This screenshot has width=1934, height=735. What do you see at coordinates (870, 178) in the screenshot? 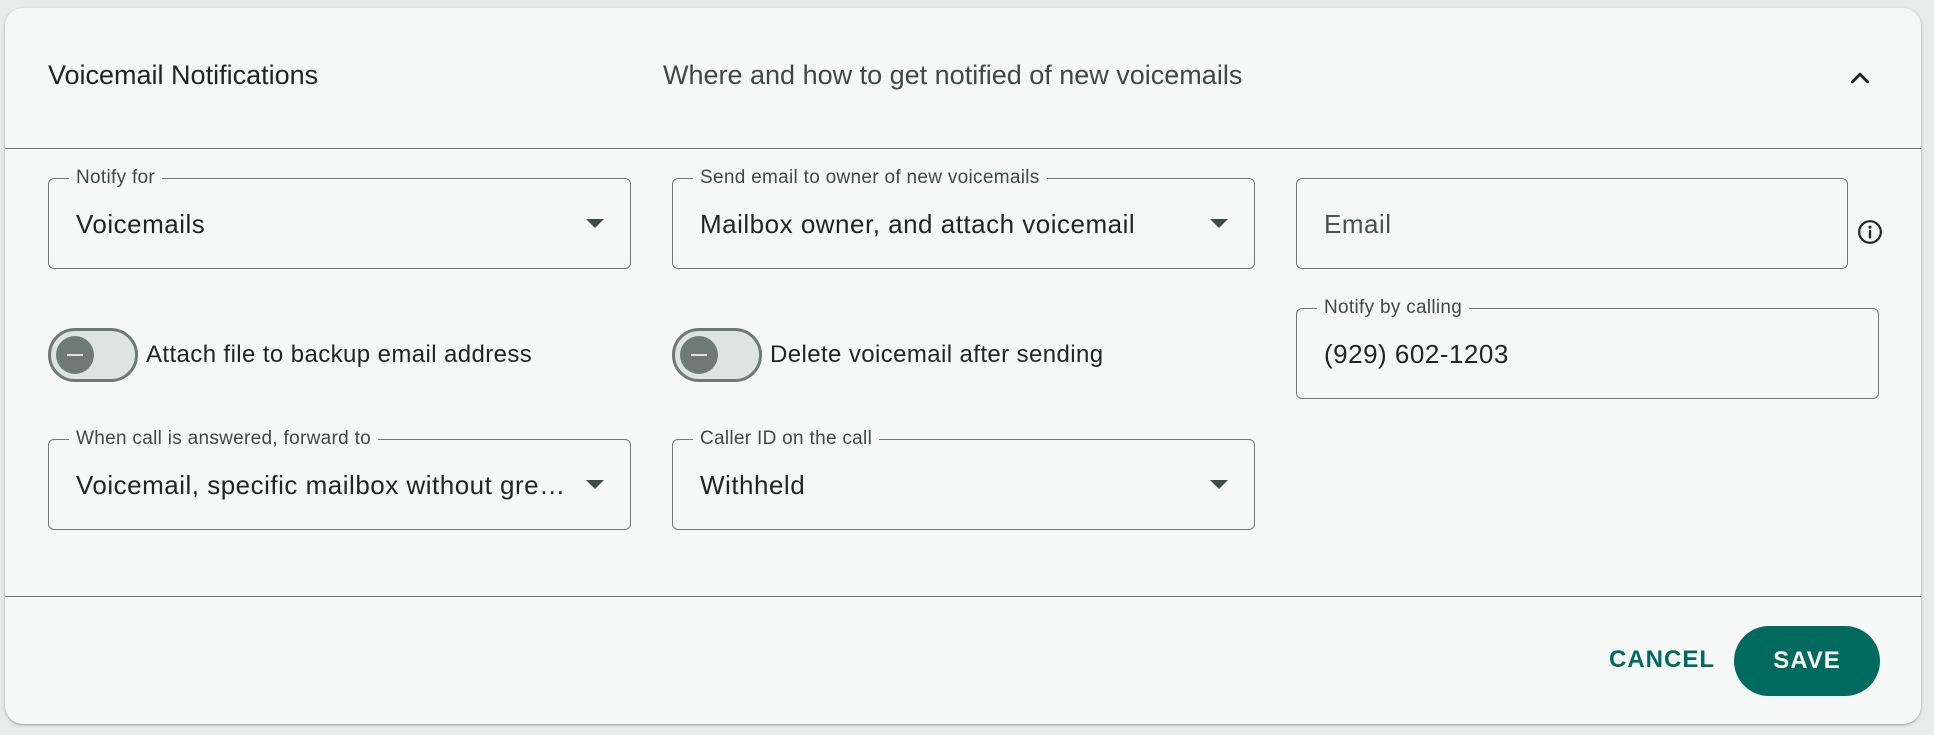
I see `send-email-to-label: Send email to owner of new voicemails` at bounding box center [870, 178].